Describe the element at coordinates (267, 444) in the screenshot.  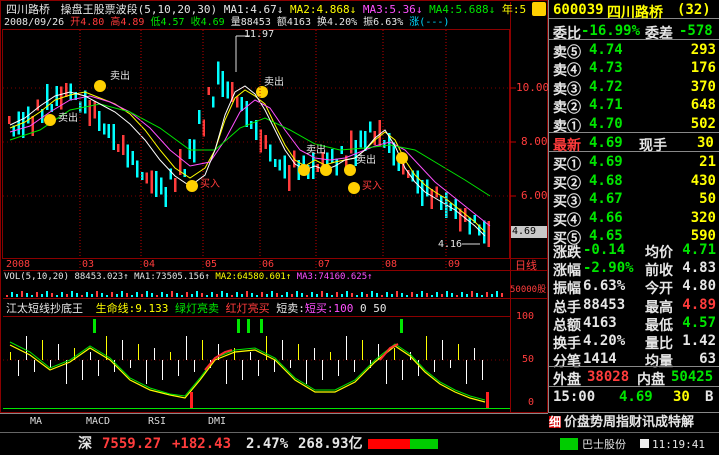
I see `index-pct: 2.47%` at that location.